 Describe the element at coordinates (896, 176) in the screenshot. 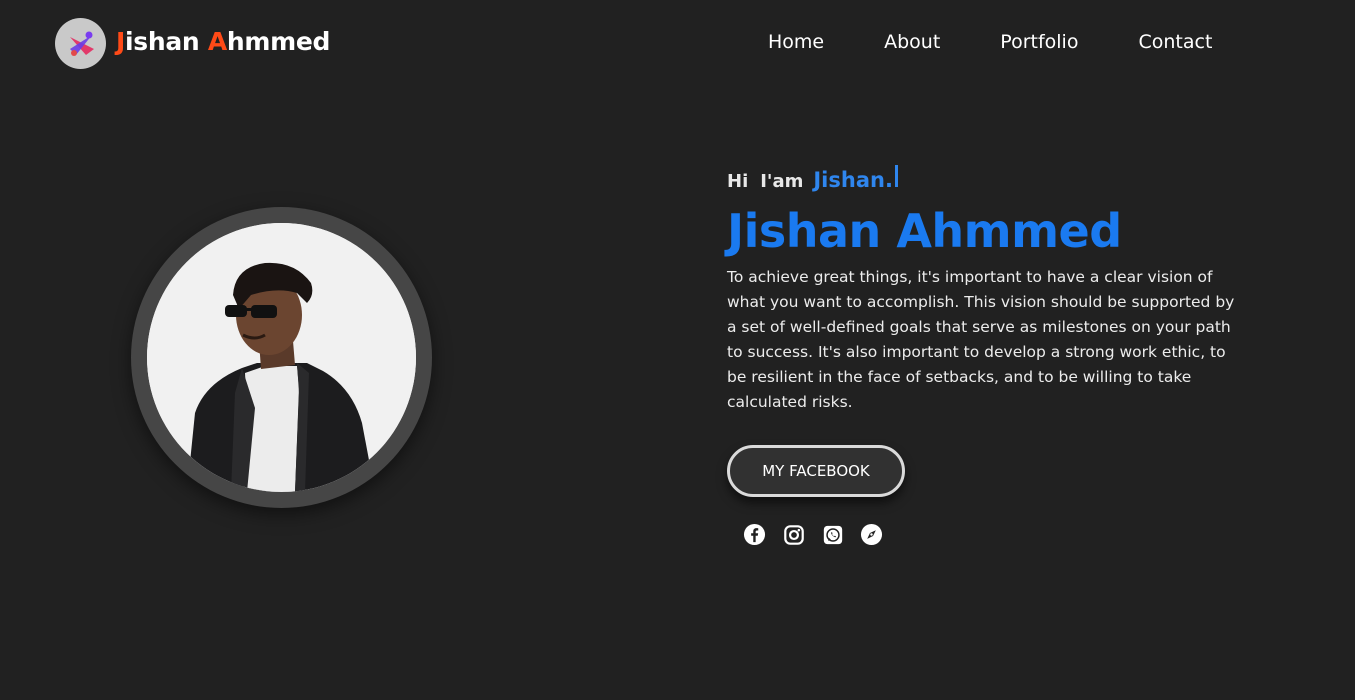

I see `typing-cursor` at that location.